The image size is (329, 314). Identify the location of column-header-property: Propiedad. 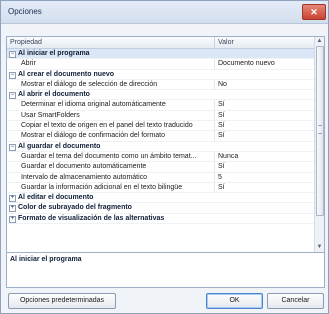
(26, 42).